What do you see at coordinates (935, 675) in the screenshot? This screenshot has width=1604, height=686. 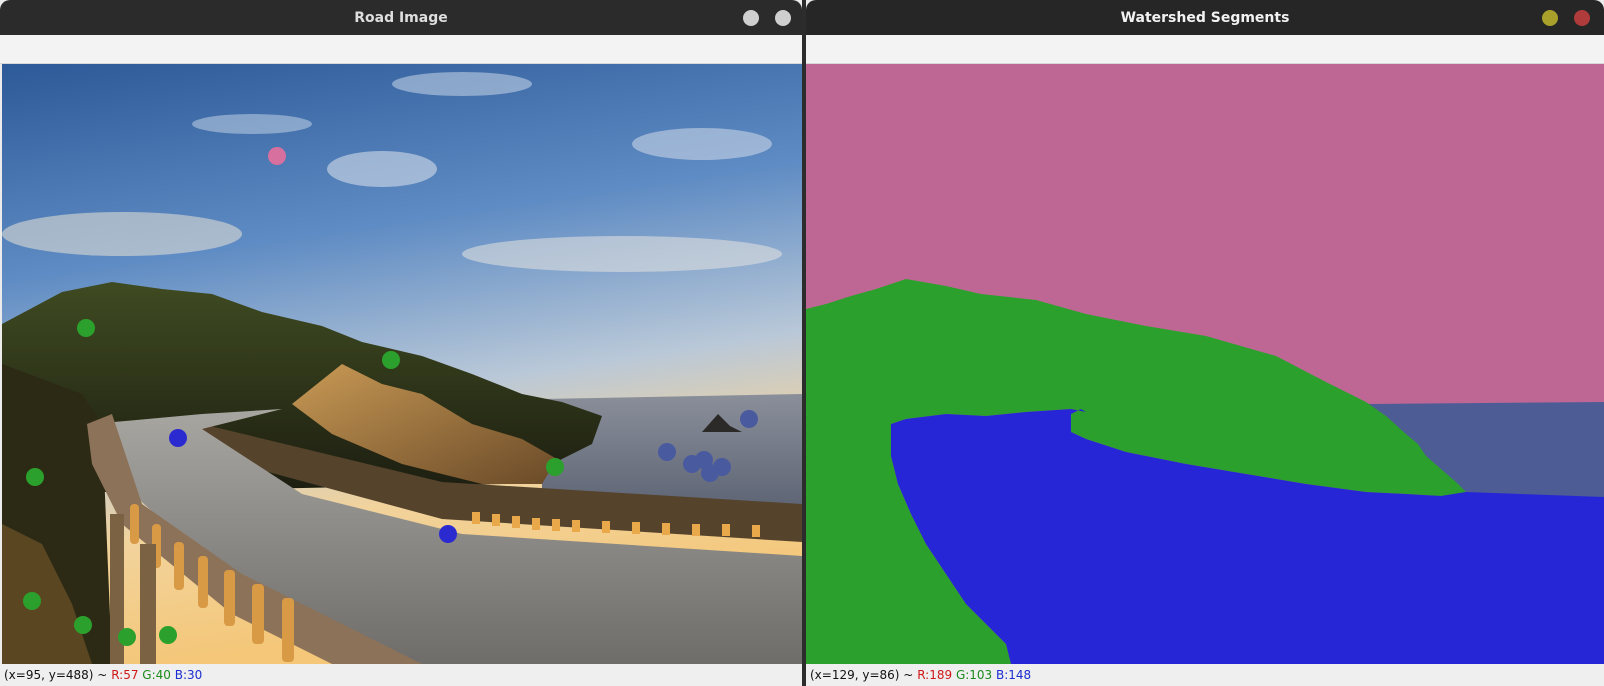 I see `status-r-value: R:189` at bounding box center [935, 675].